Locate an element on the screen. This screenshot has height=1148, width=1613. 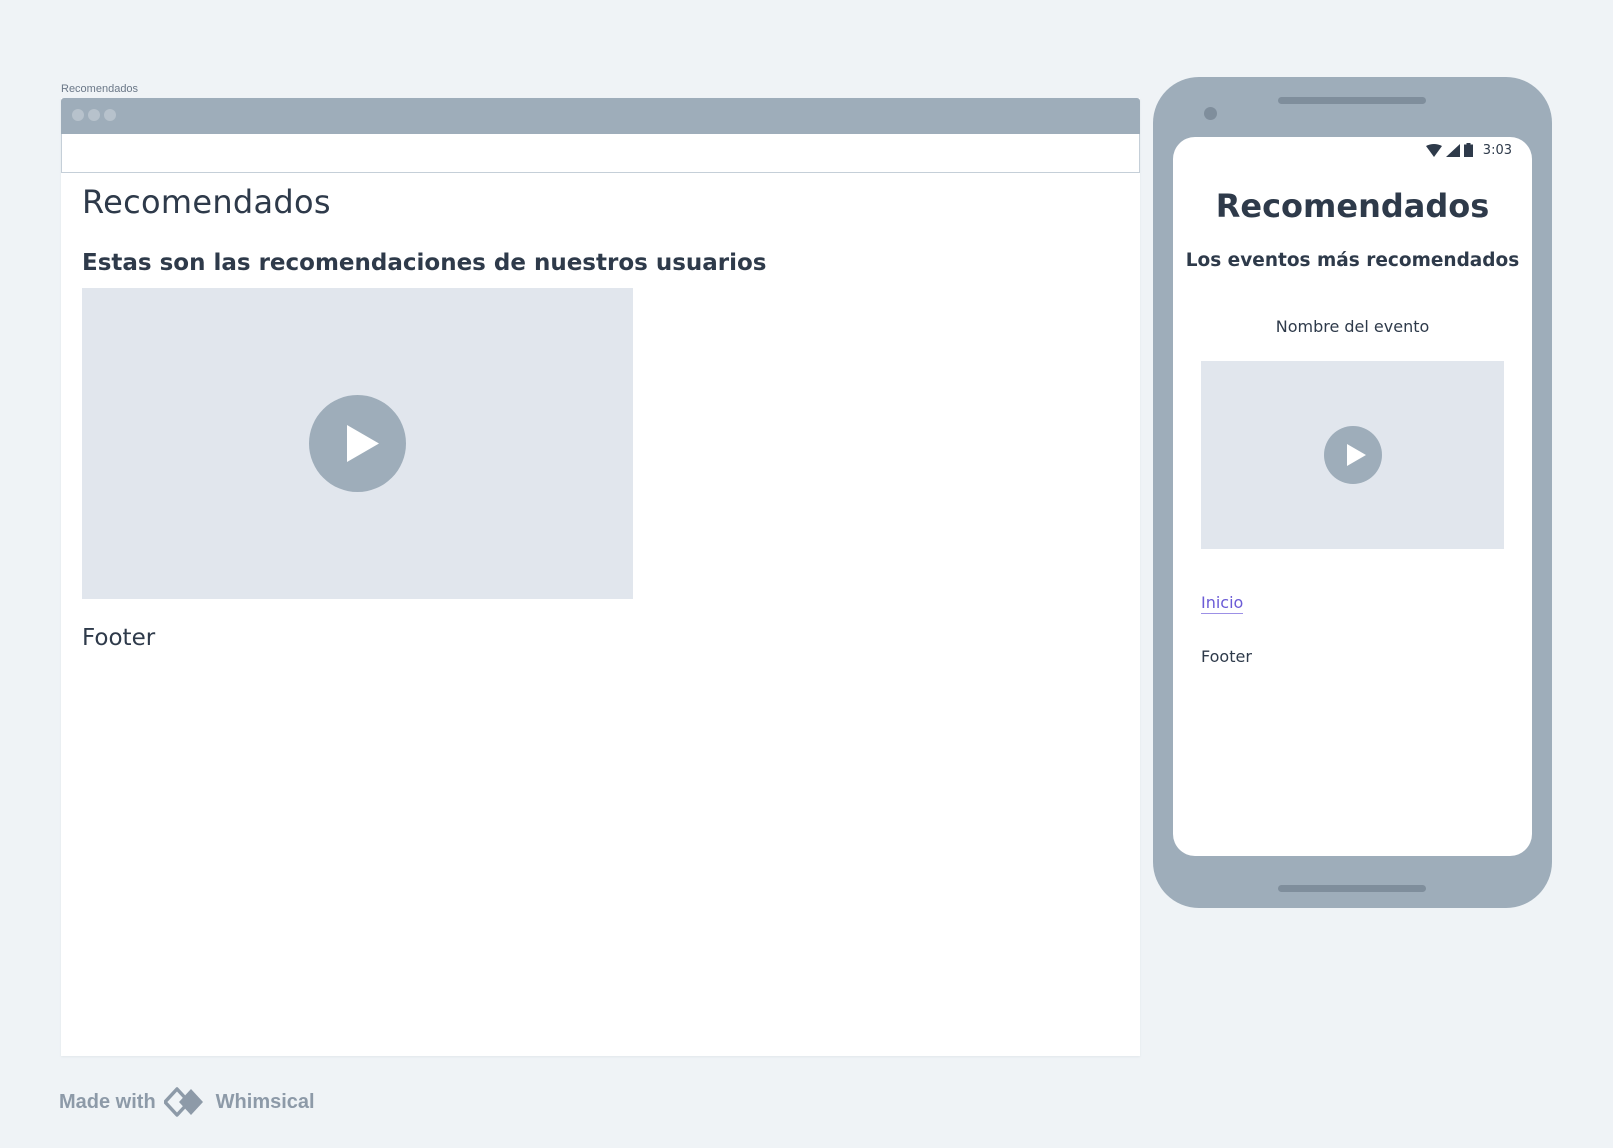
camera-icon is located at coordinates (1210, 113).